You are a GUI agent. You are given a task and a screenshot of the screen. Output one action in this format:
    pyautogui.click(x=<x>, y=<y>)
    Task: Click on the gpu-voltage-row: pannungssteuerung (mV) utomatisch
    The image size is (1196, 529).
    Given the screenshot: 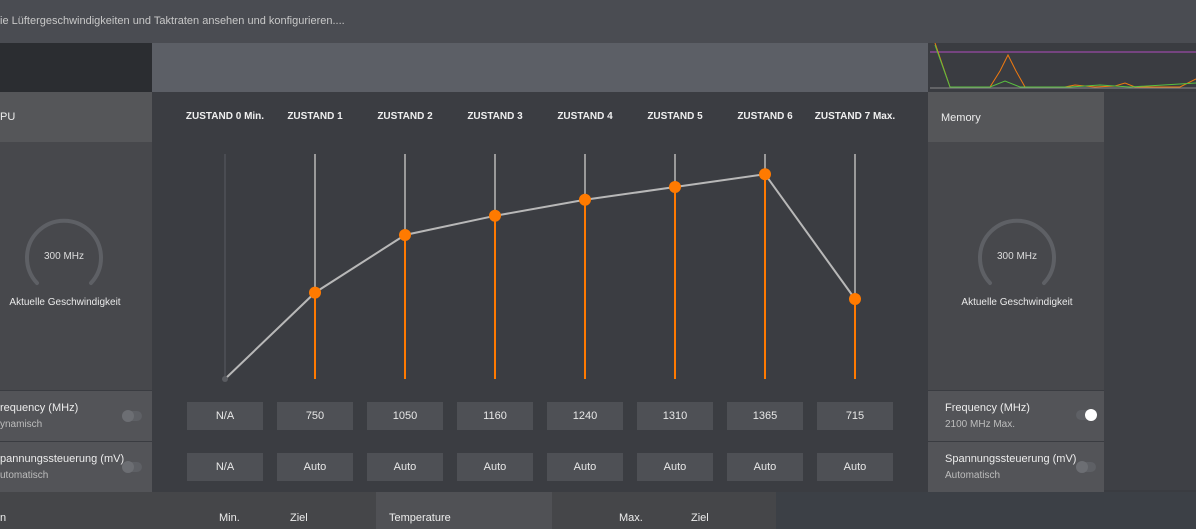 What is the action you would take?
    pyautogui.click(x=76, y=467)
    